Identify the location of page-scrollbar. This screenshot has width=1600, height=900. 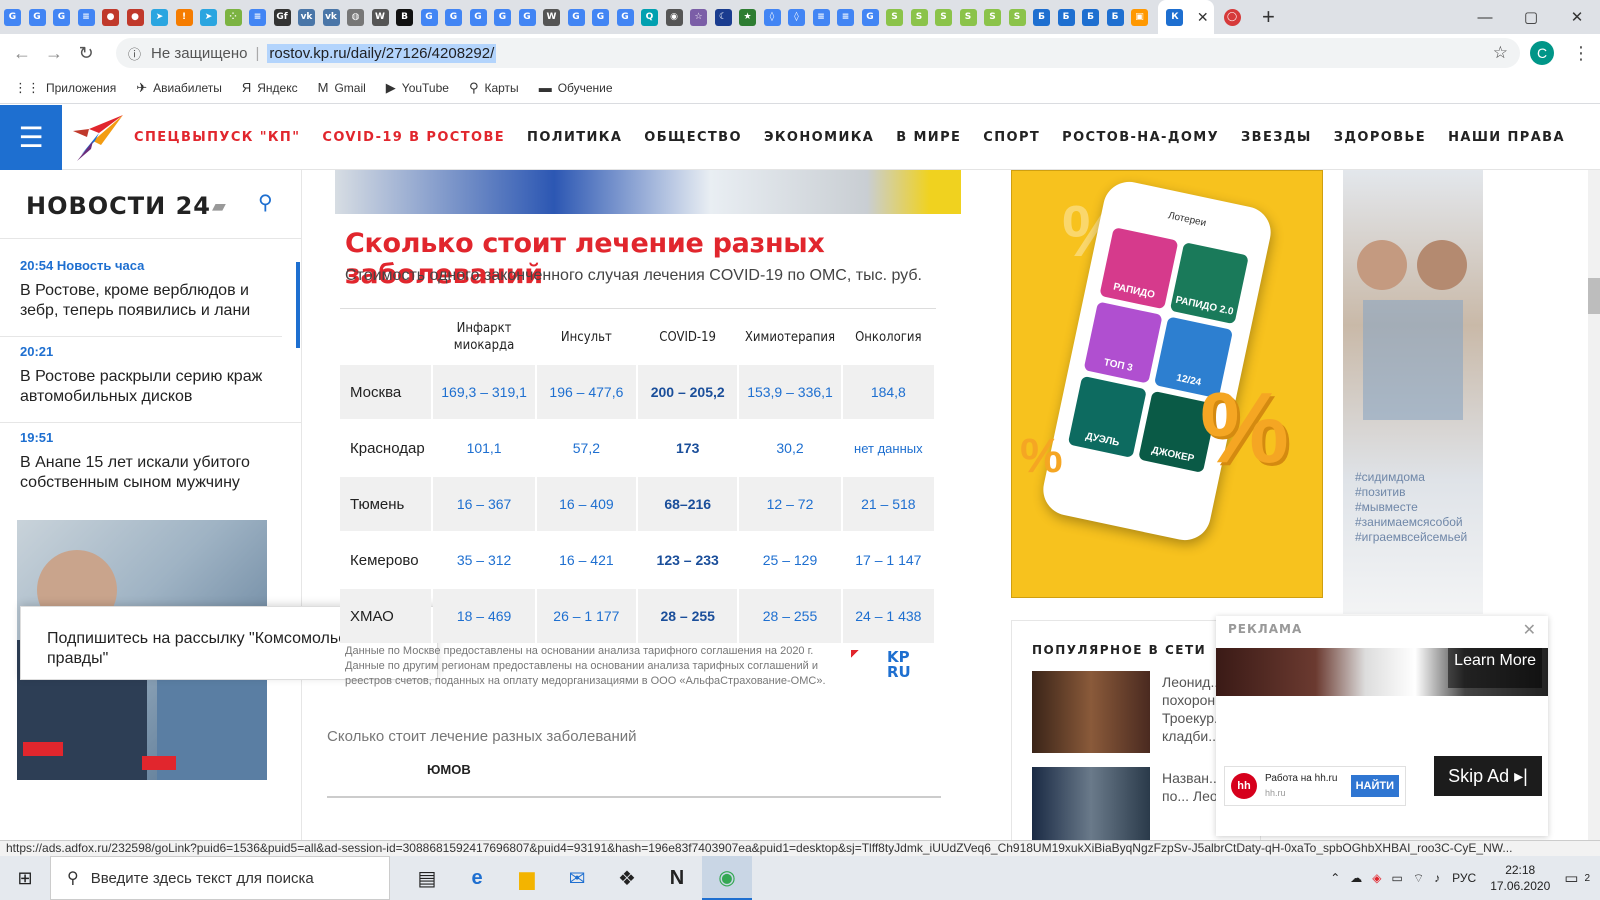
(1594, 505).